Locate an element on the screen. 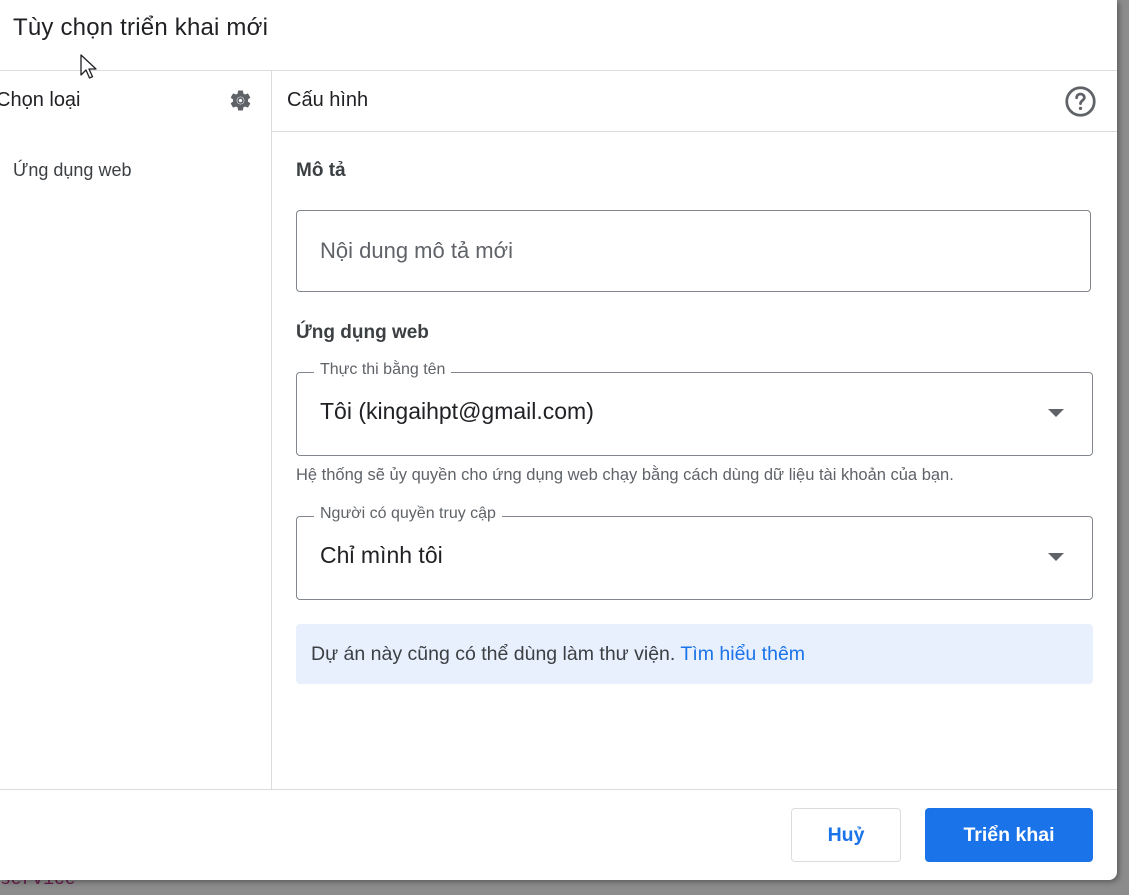  deploy-button: Triển khai is located at coordinates (1009, 835).